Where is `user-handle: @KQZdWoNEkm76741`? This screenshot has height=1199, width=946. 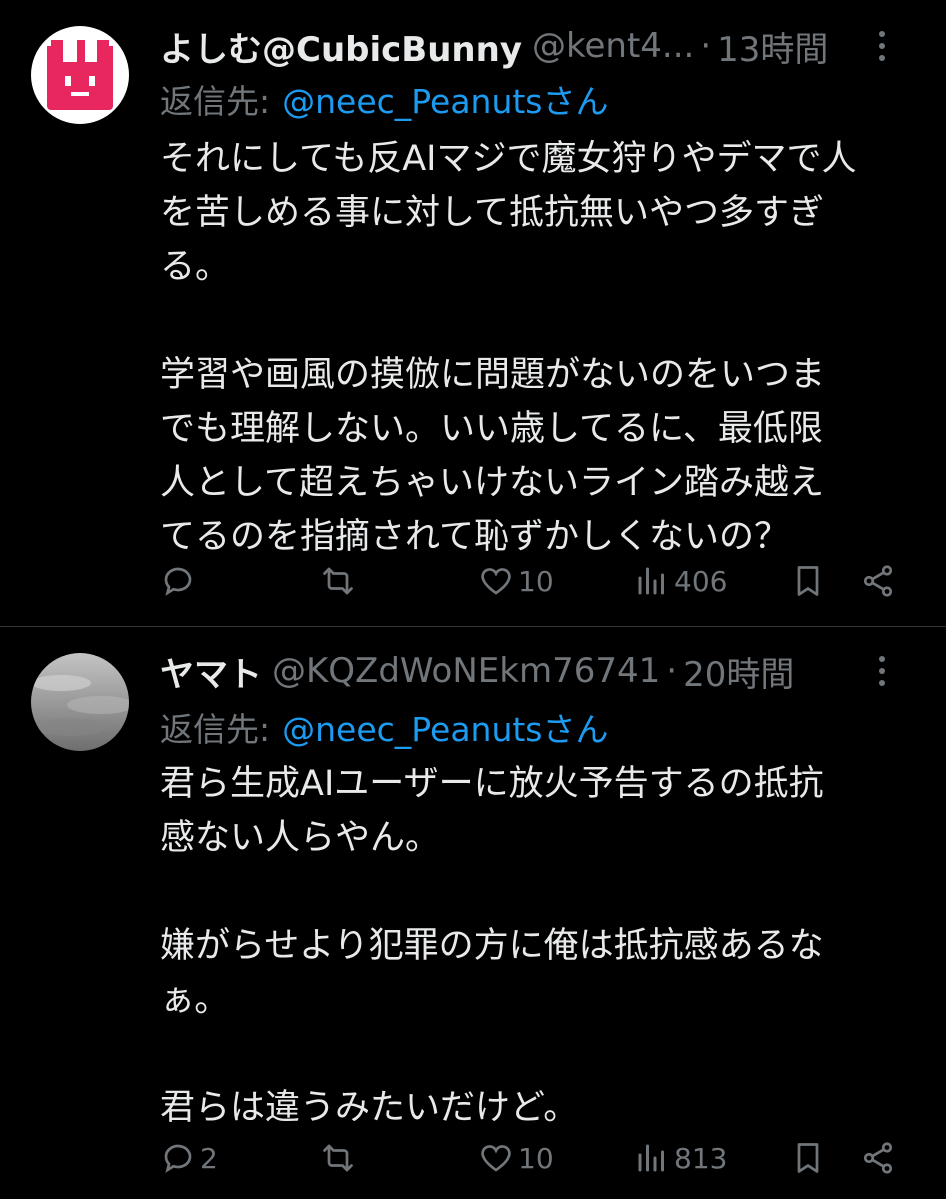
user-handle: @KQZdWoNEkm76741 is located at coordinates (466, 671).